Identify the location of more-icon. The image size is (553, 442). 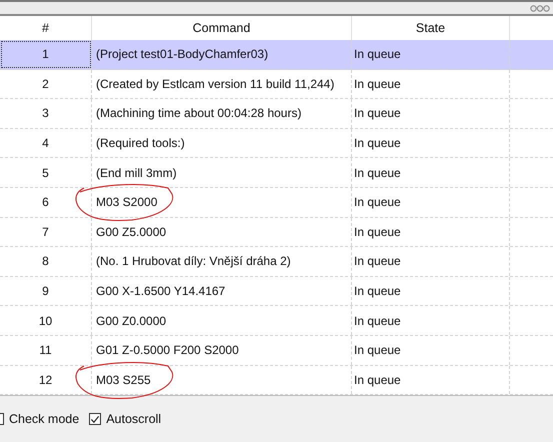
(540, 8).